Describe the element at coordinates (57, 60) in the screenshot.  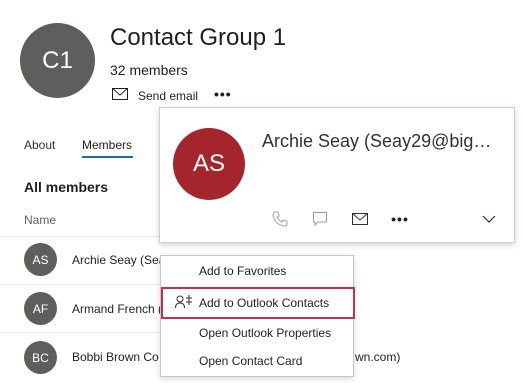
I see `group-avatar: C1` at that location.